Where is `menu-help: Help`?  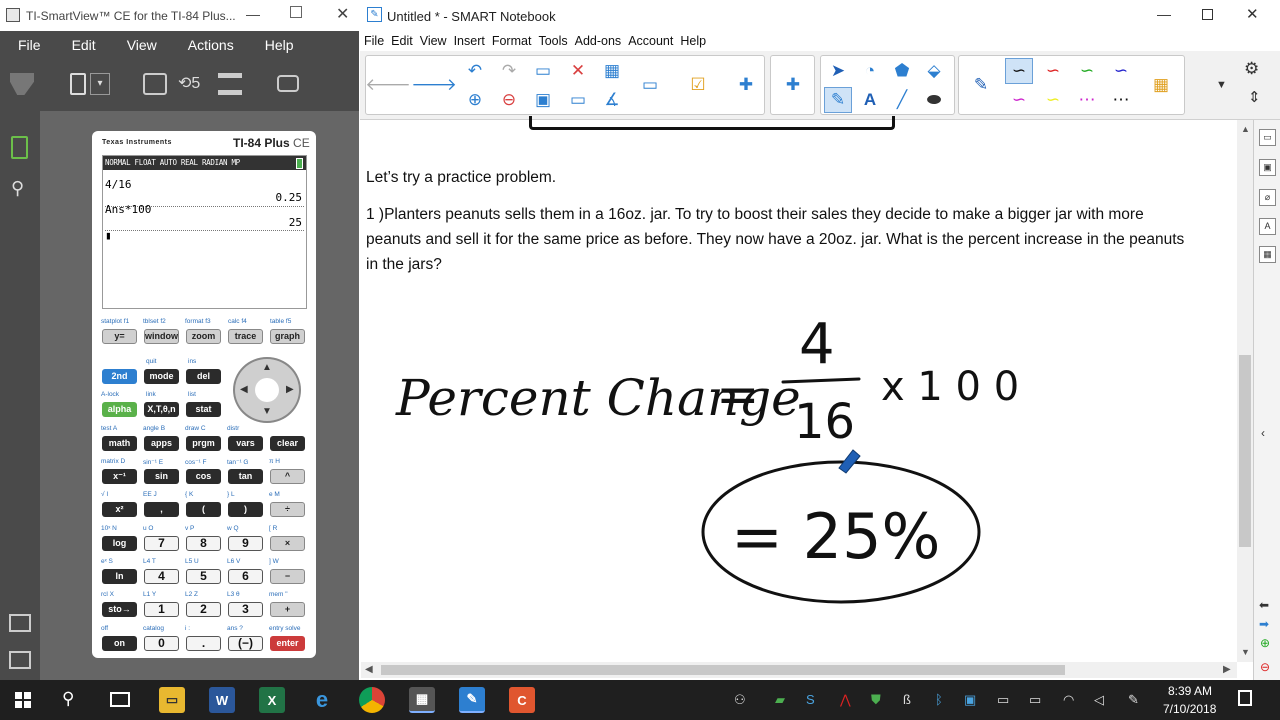 menu-help: Help is located at coordinates (692, 41).